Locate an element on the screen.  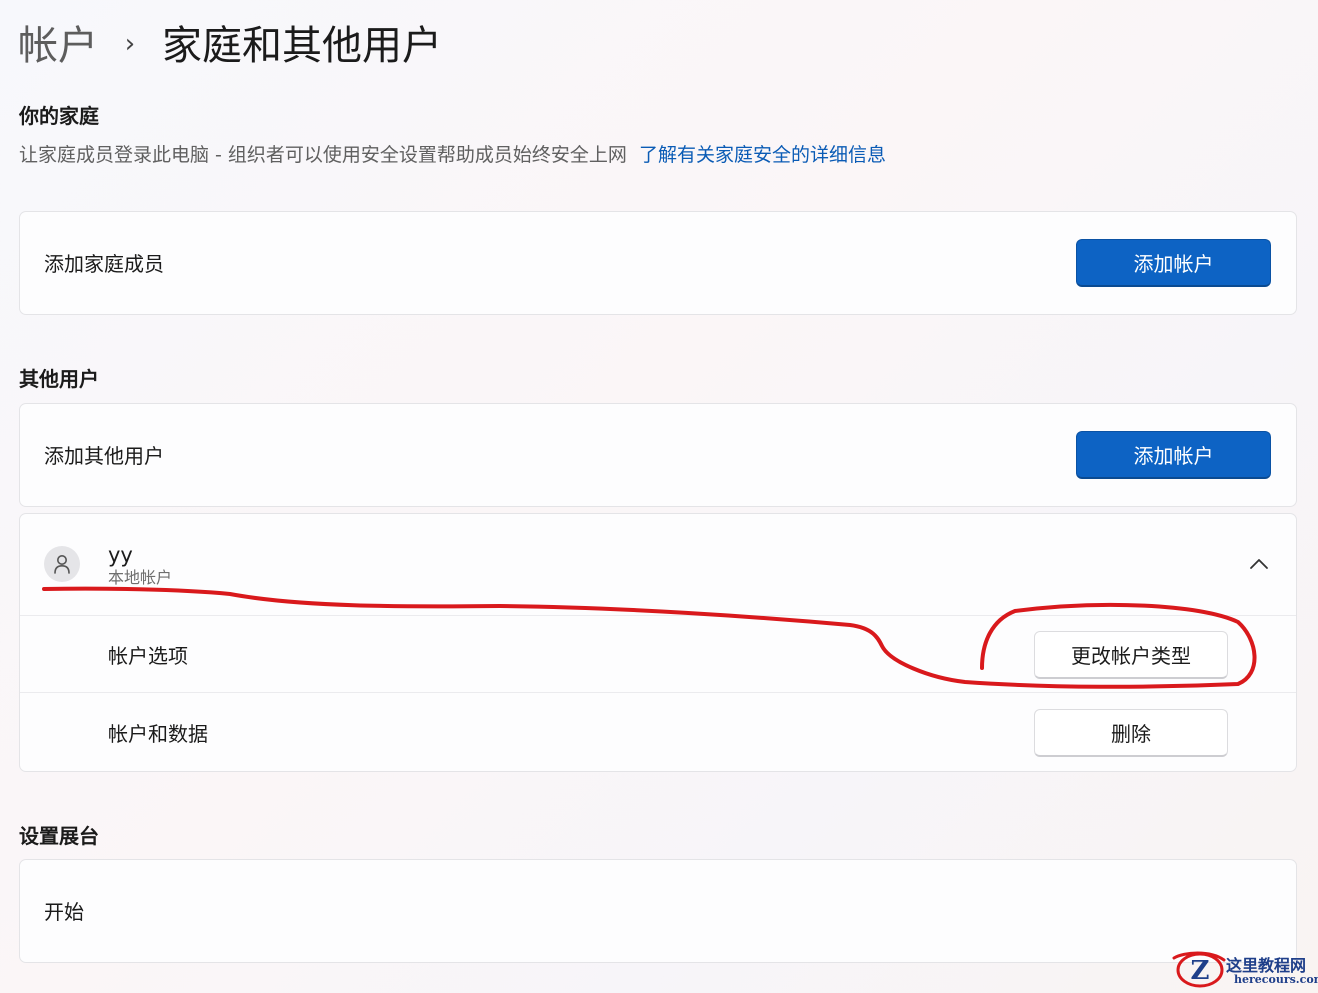
watermark-text-en: herecours.com is located at coordinates (1276, 979).